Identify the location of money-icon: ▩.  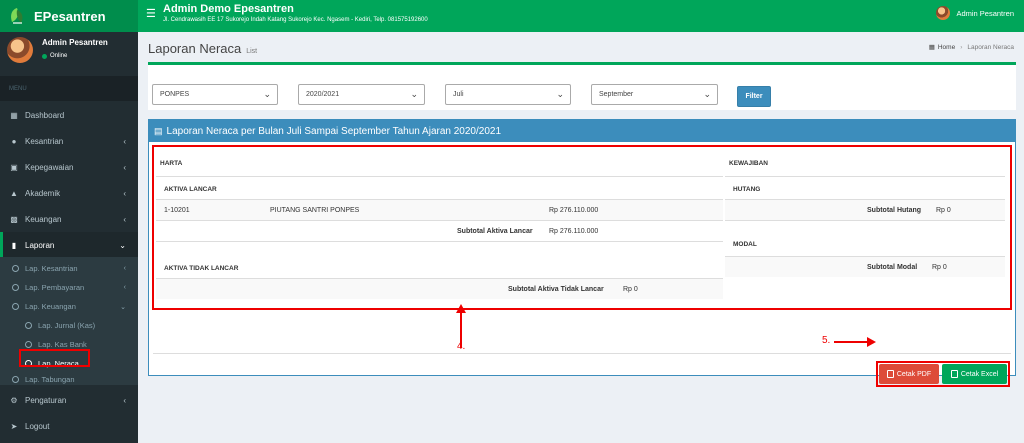
(14, 219).